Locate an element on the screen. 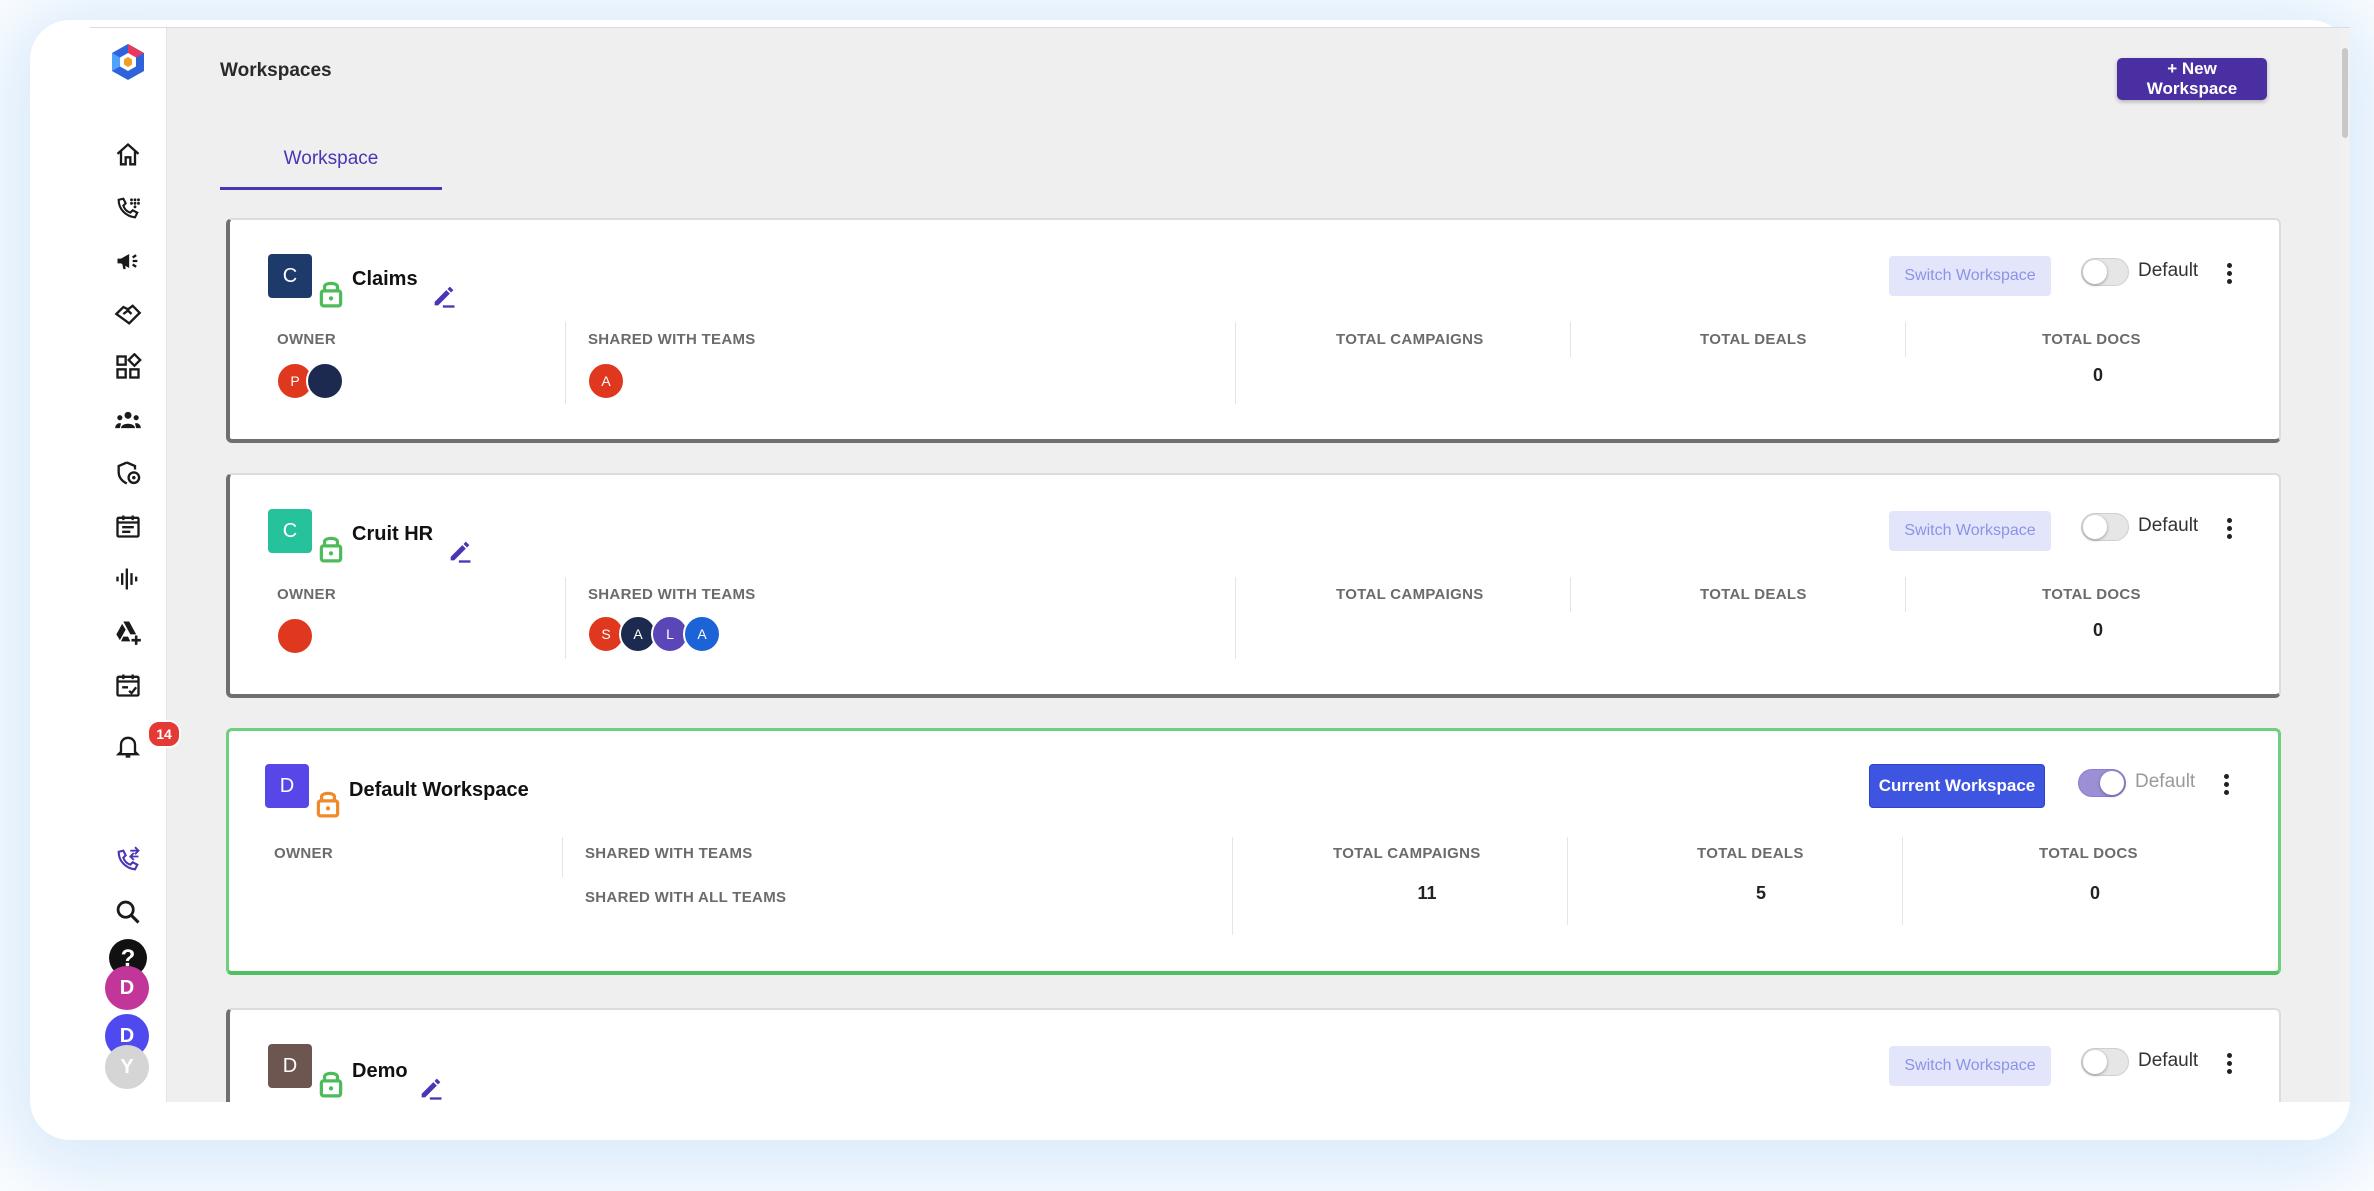 The height and width of the screenshot is (1191, 2374). apps-grid-icon is located at coordinates (128, 367).